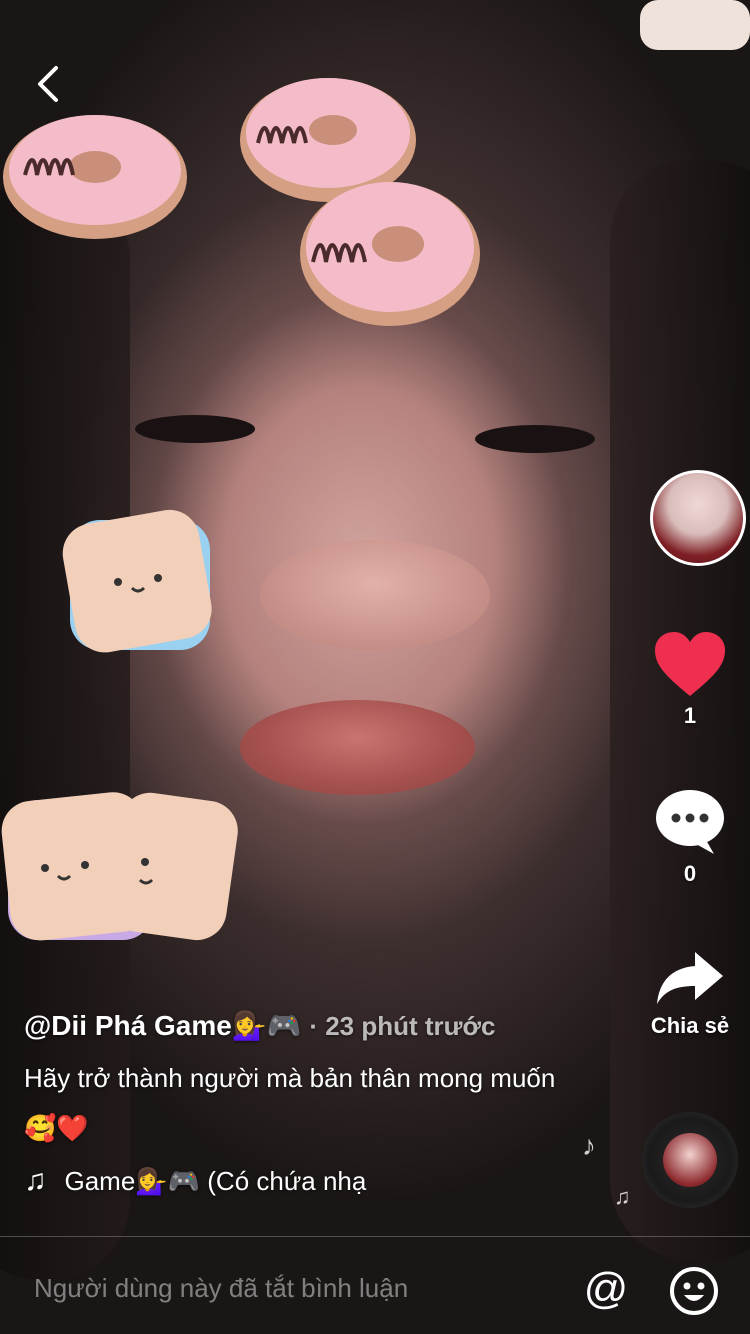 The height and width of the screenshot is (1334, 750). I want to click on comment-button: 0, so click(690, 837).